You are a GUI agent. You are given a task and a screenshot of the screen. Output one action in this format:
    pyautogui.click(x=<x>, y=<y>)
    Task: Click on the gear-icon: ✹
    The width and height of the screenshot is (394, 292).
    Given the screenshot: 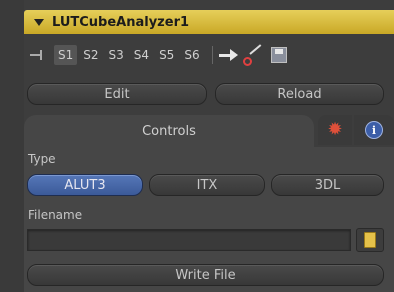 What is the action you would take?
    pyautogui.click(x=335, y=129)
    